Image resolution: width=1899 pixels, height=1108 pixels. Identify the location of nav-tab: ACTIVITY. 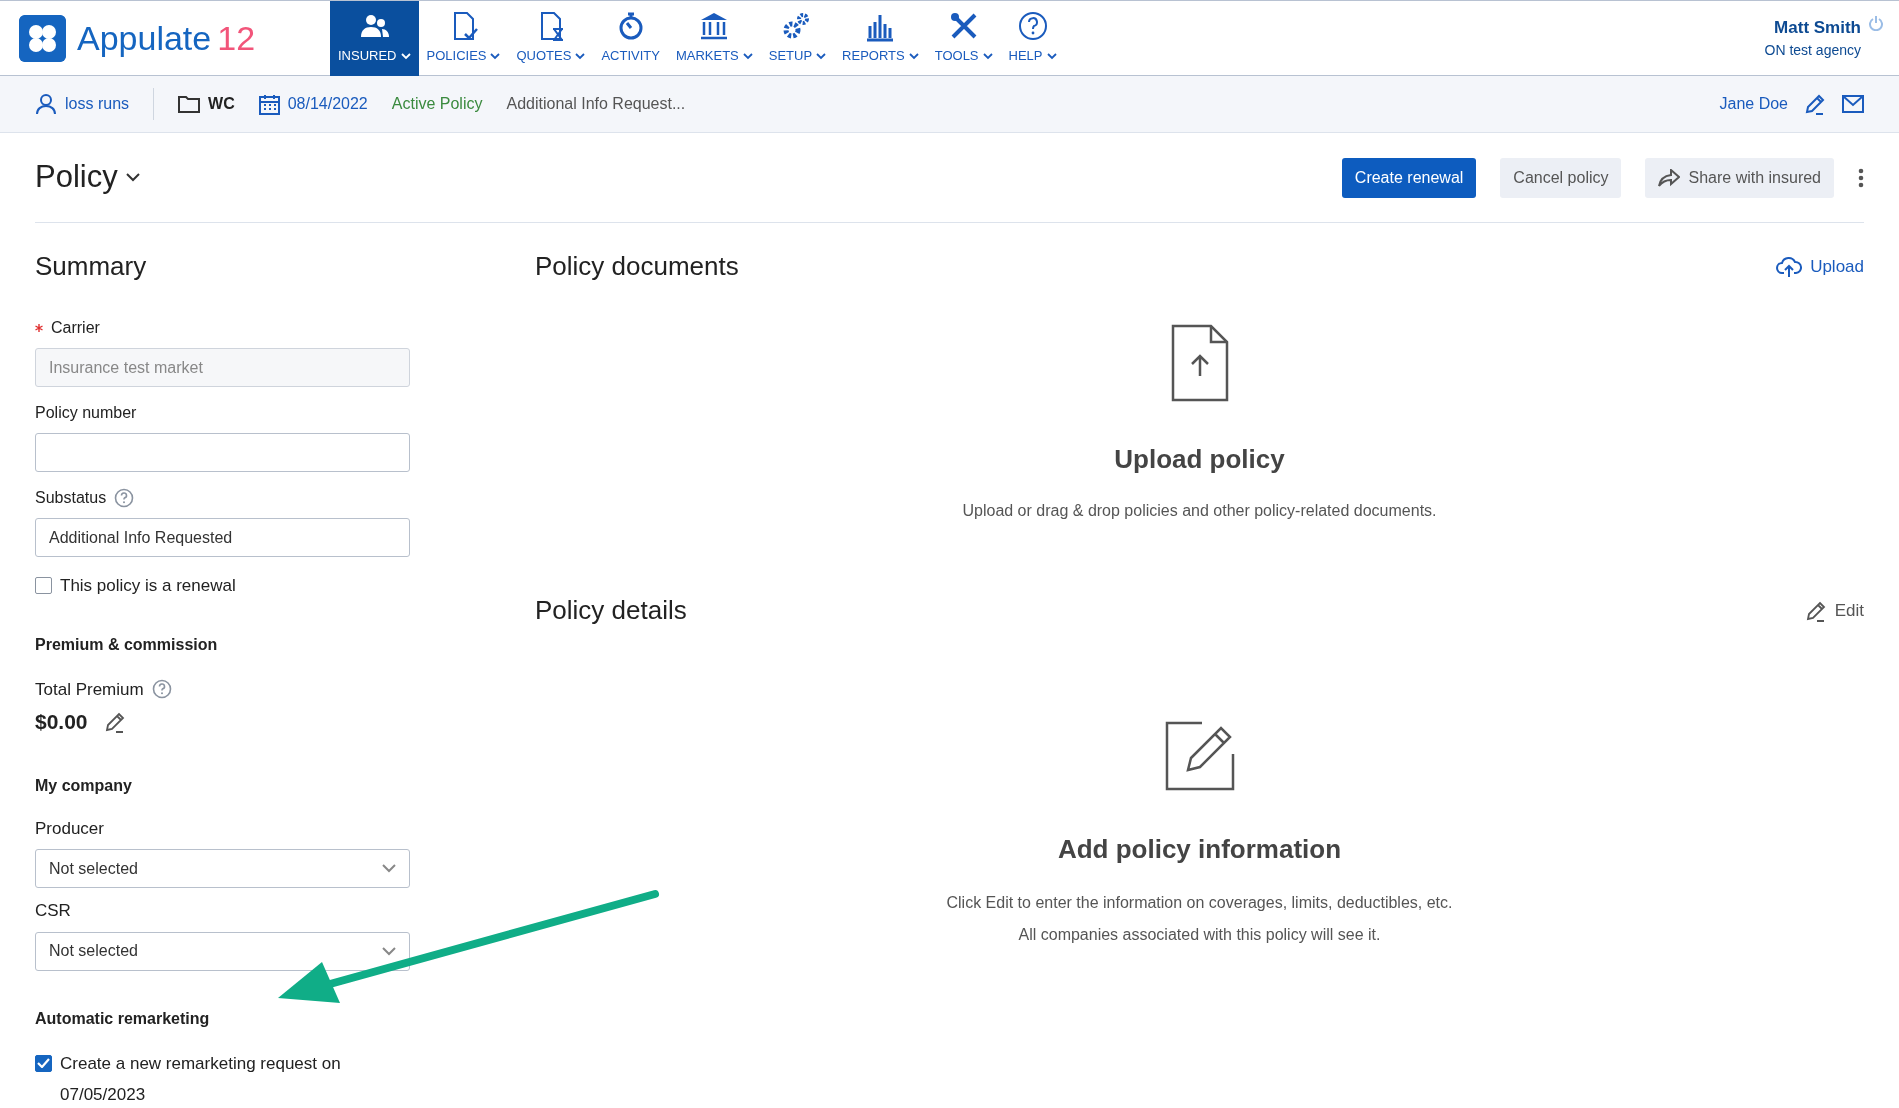
(630, 38).